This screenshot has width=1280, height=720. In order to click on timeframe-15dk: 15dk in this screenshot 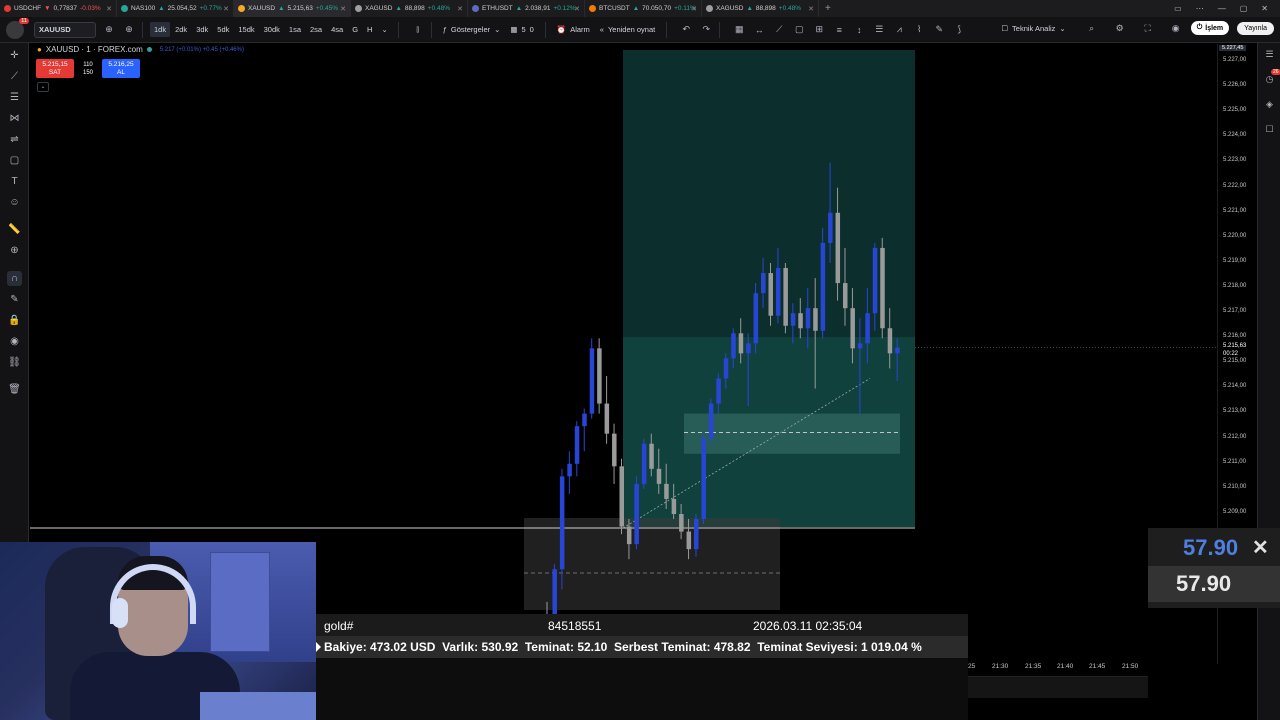, I will do `click(246, 29)`.